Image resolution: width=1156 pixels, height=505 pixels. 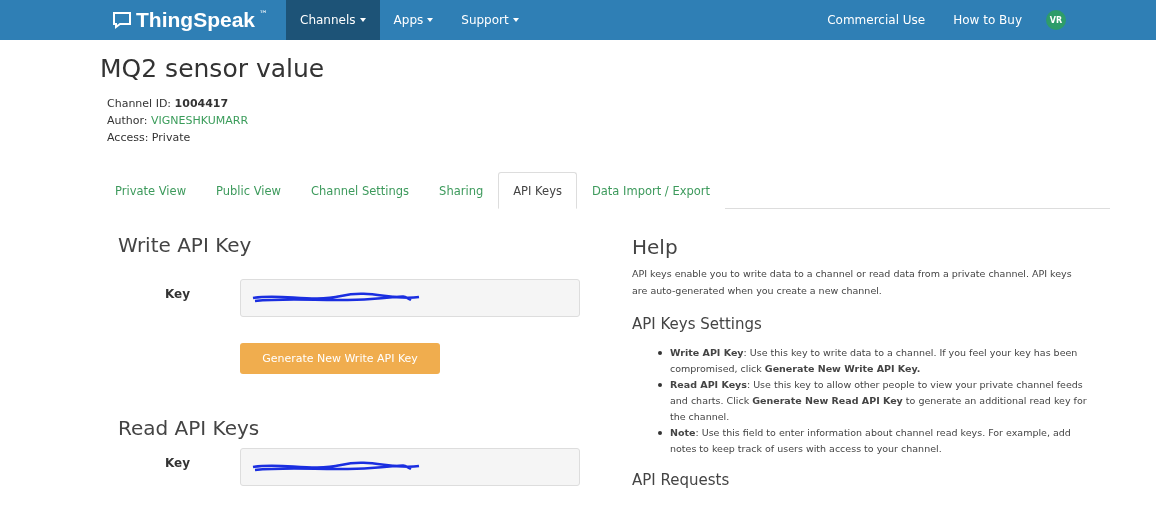 What do you see at coordinates (178, 120) in the screenshot?
I see `channel-info-line: Author: VIGNESHKUMARR` at bounding box center [178, 120].